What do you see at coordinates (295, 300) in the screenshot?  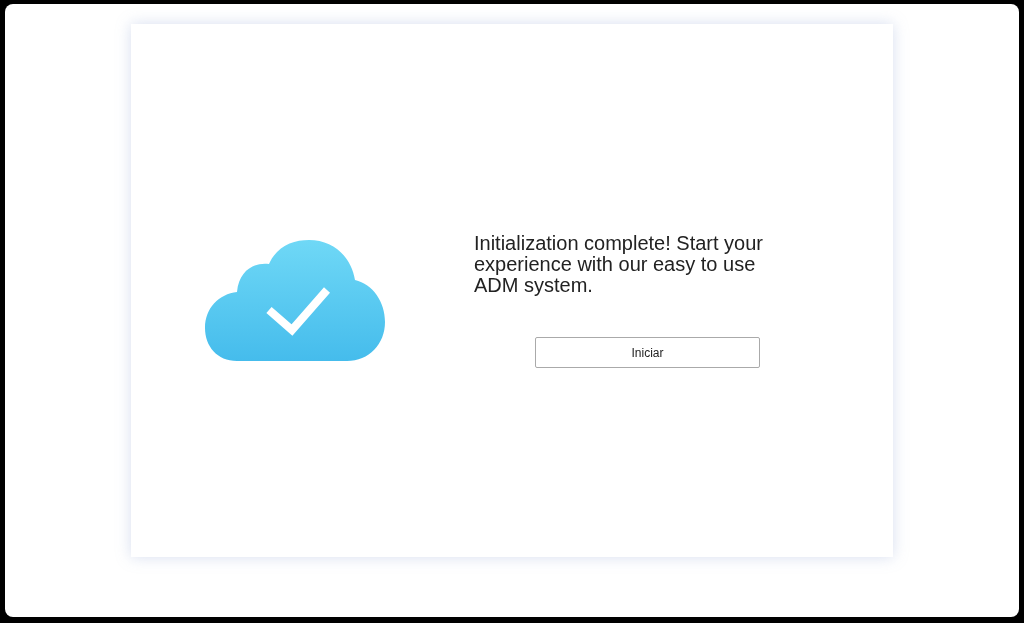 I see `cloud-check-icon` at bounding box center [295, 300].